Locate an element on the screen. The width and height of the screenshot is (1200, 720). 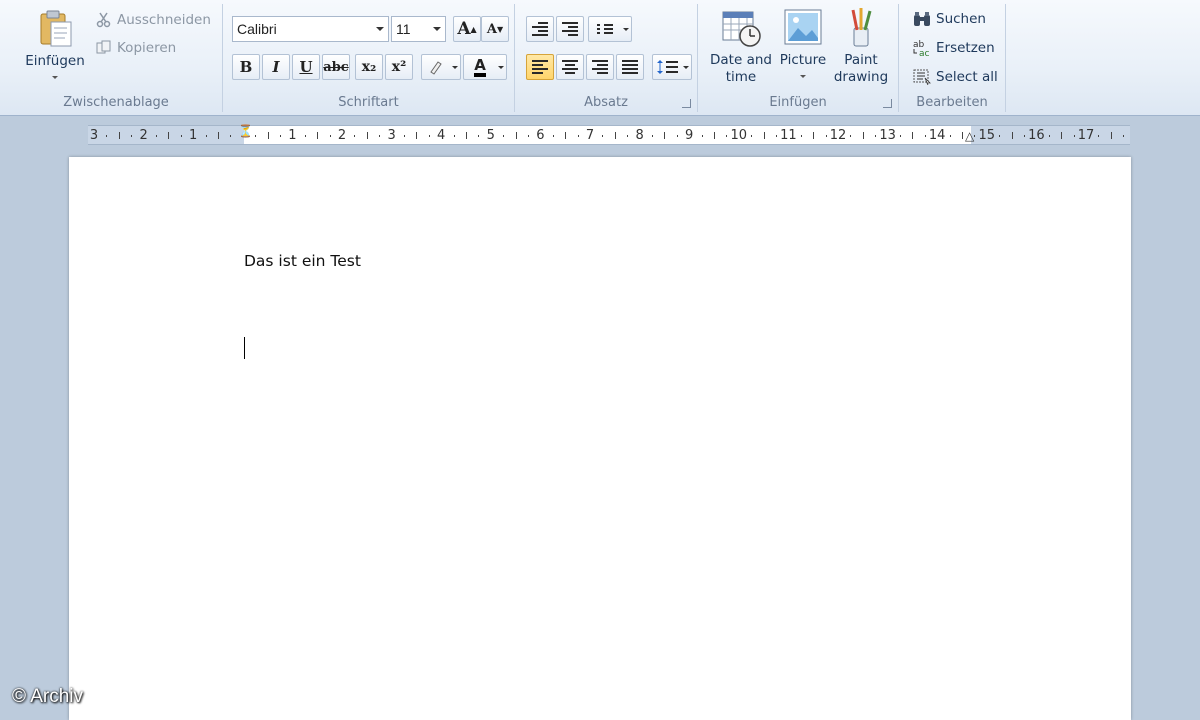
font-color-button: A is located at coordinates (485, 67).